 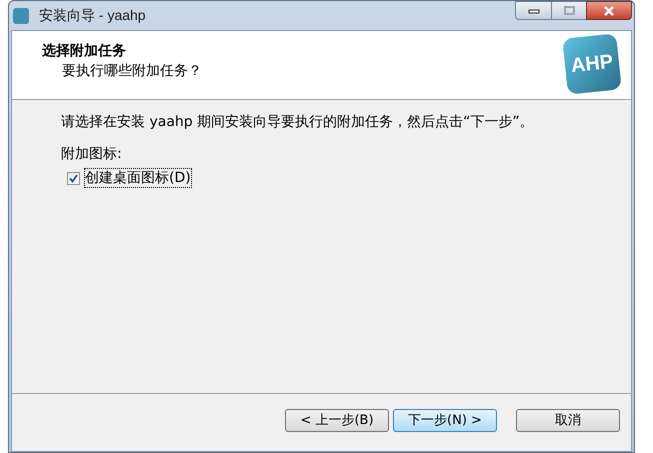 I want to click on group-label: 附加图标:, so click(x=92, y=154).